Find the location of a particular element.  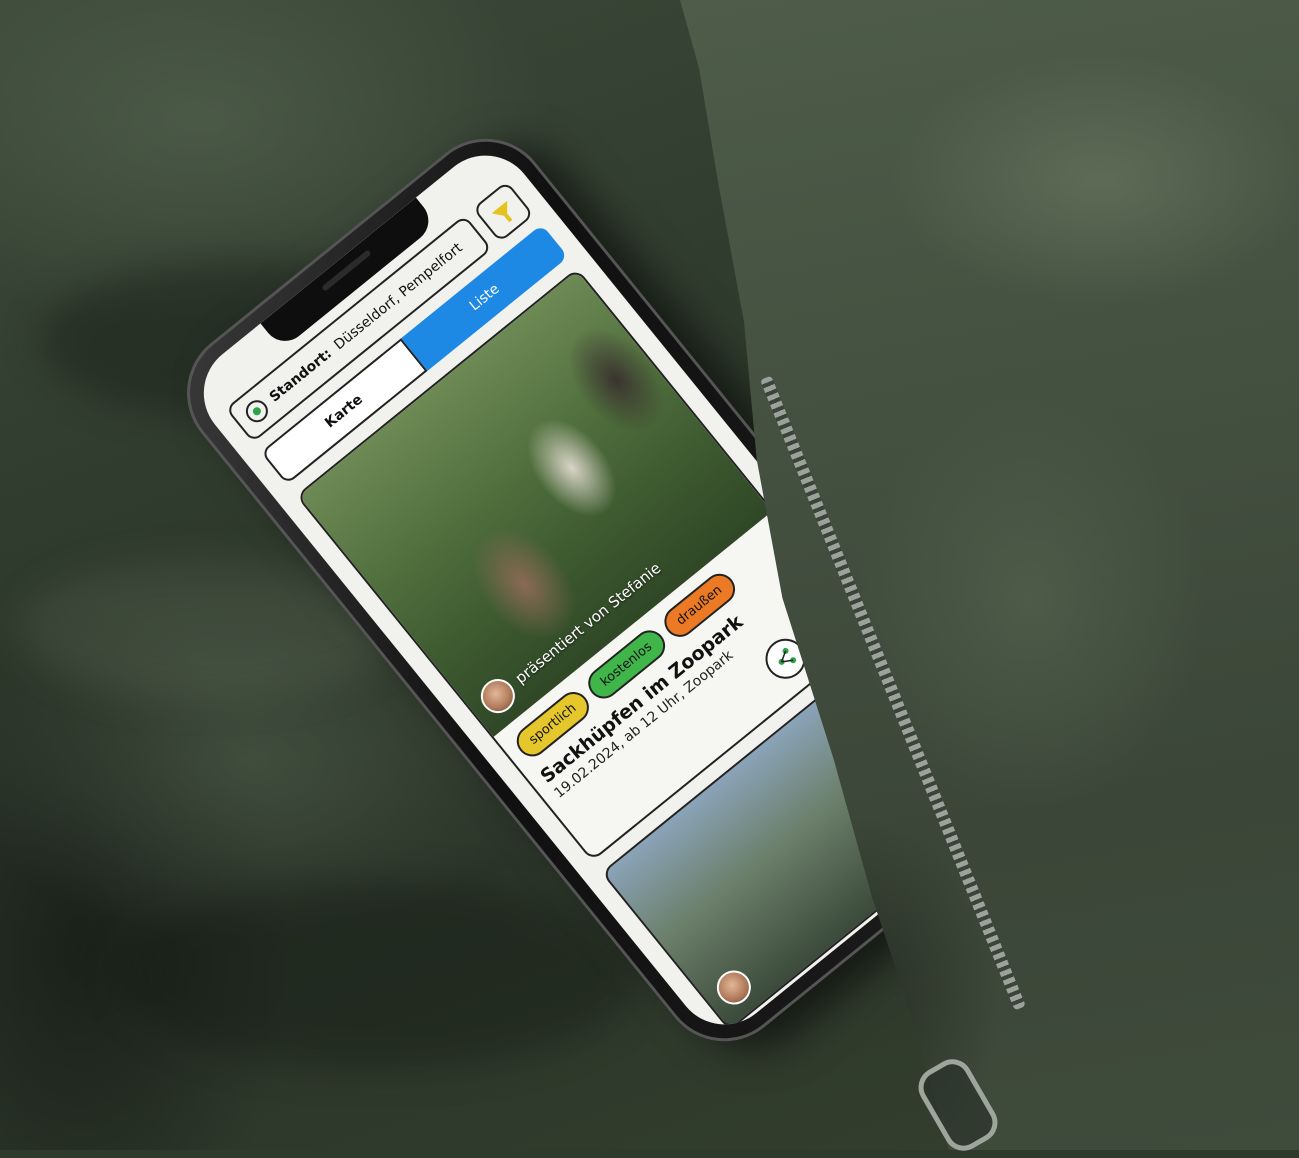

fabric-fold is located at coordinates (380, 975).